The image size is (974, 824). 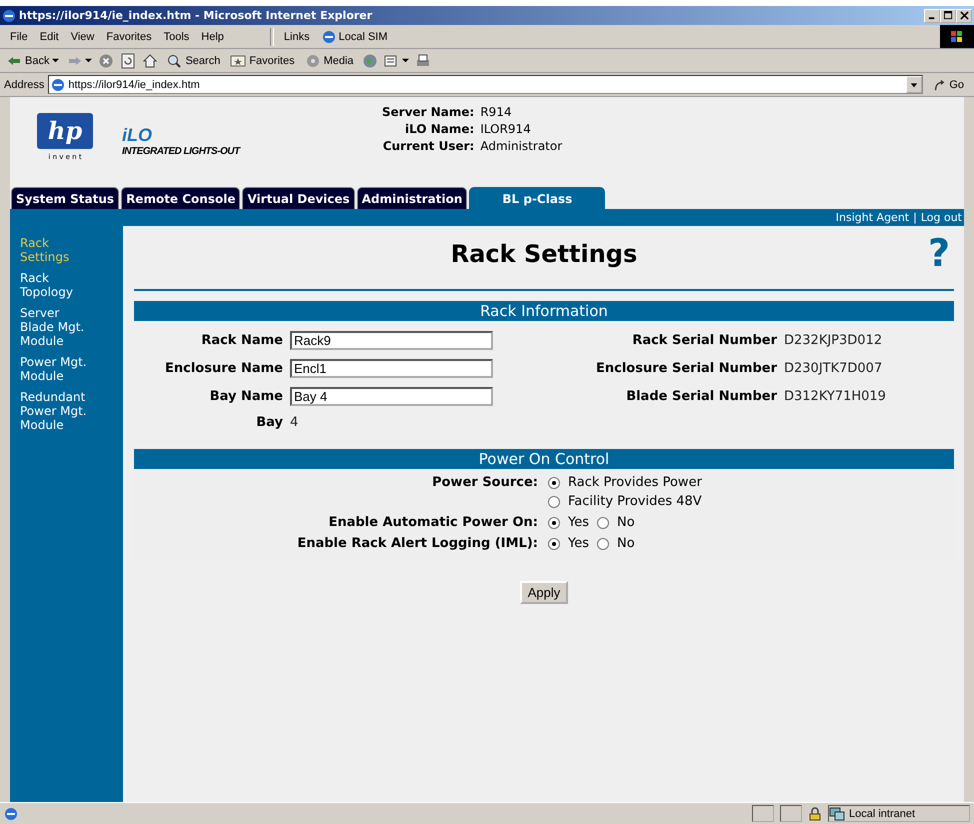 What do you see at coordinates (58, 411) in the screenshot?
I see `sidebar-link: Redundant Power Mgt. Module` at bounding box center [58, 411].